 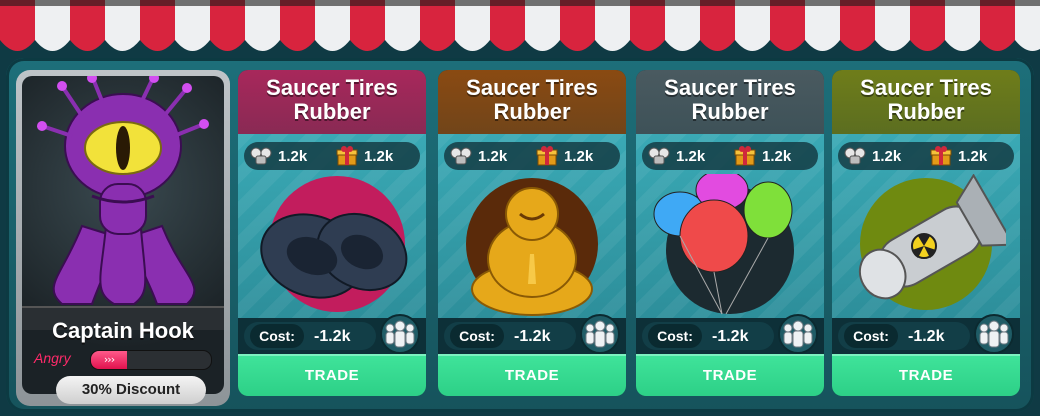 What do you see at coordinates (151, 360) in the screenshot?
I see `seller-mood-bar: ›››` at bounding box center [151, 360].